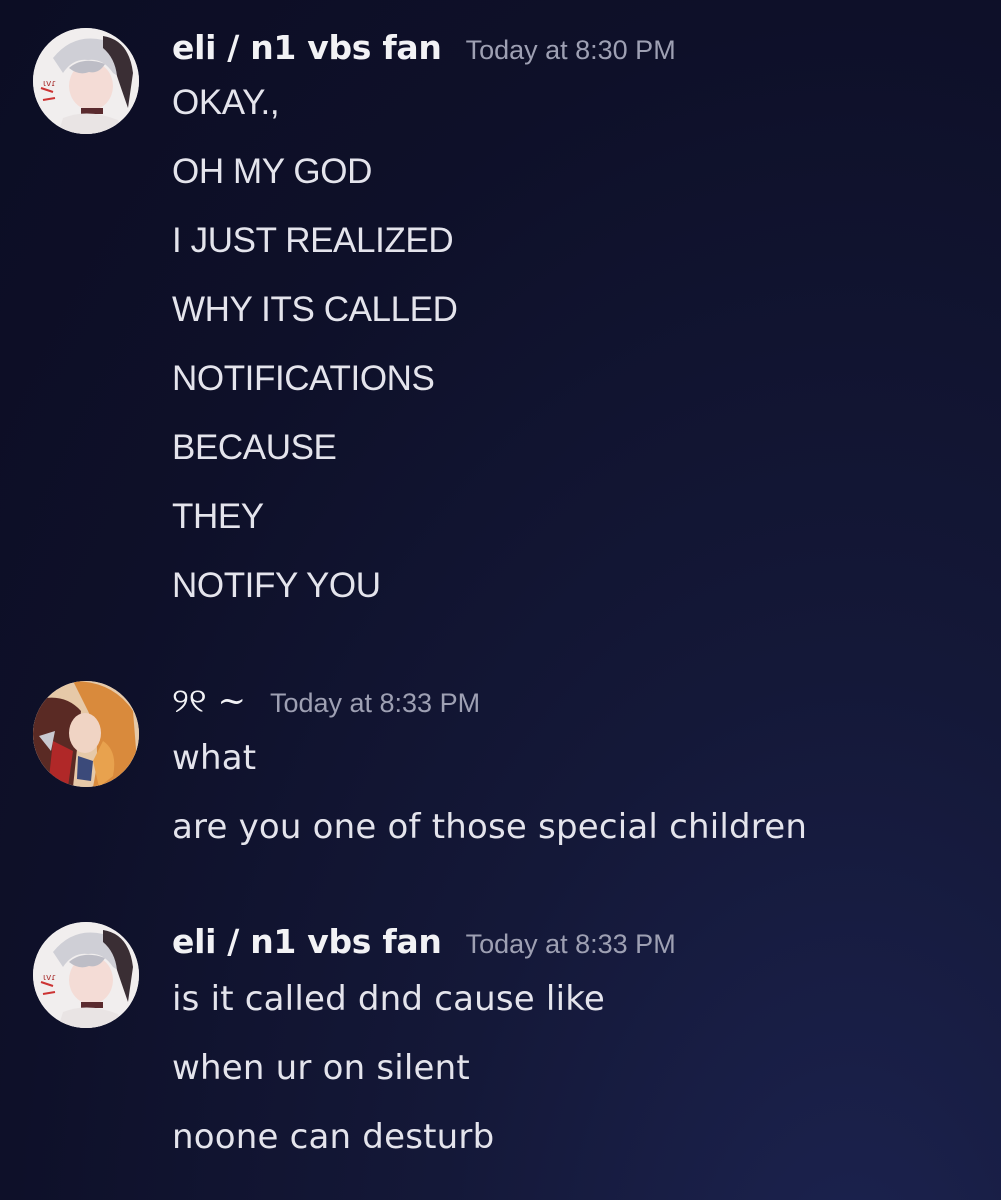 This screenshot has width=1001, height=1200. Describe the element at coordinates (313, 240) in the screenshot. I see `message-line: I JUST REALIZED` at that location.